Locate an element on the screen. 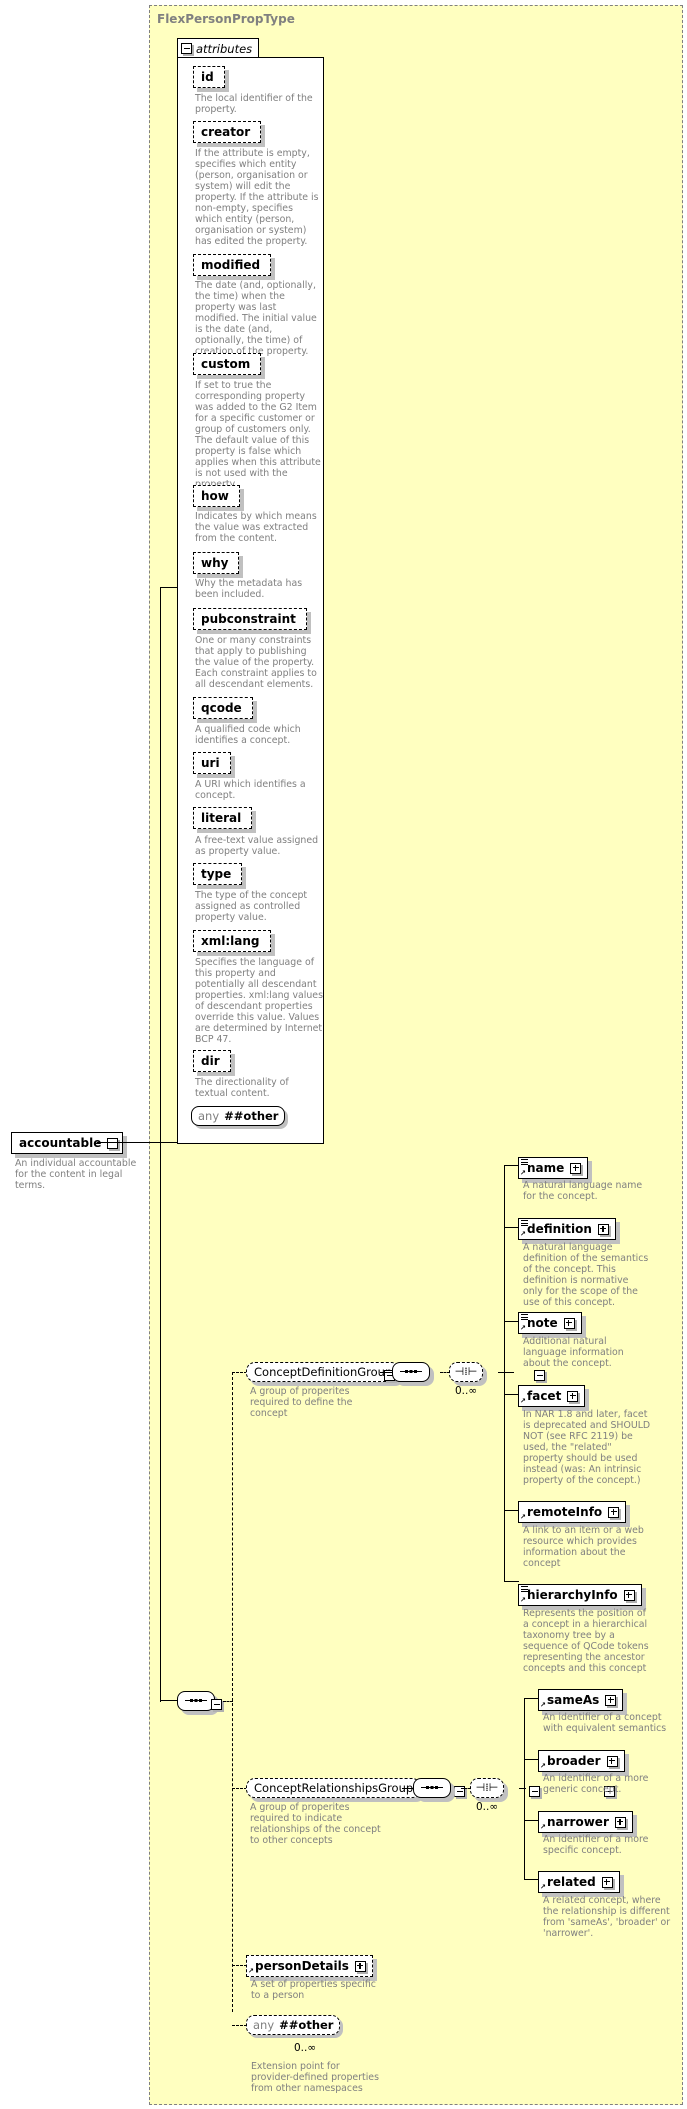 This screenshot has height=2109, width=687. group-concept-definition: ConceptDefinitionGroup is located at coordinates (323, 1372).